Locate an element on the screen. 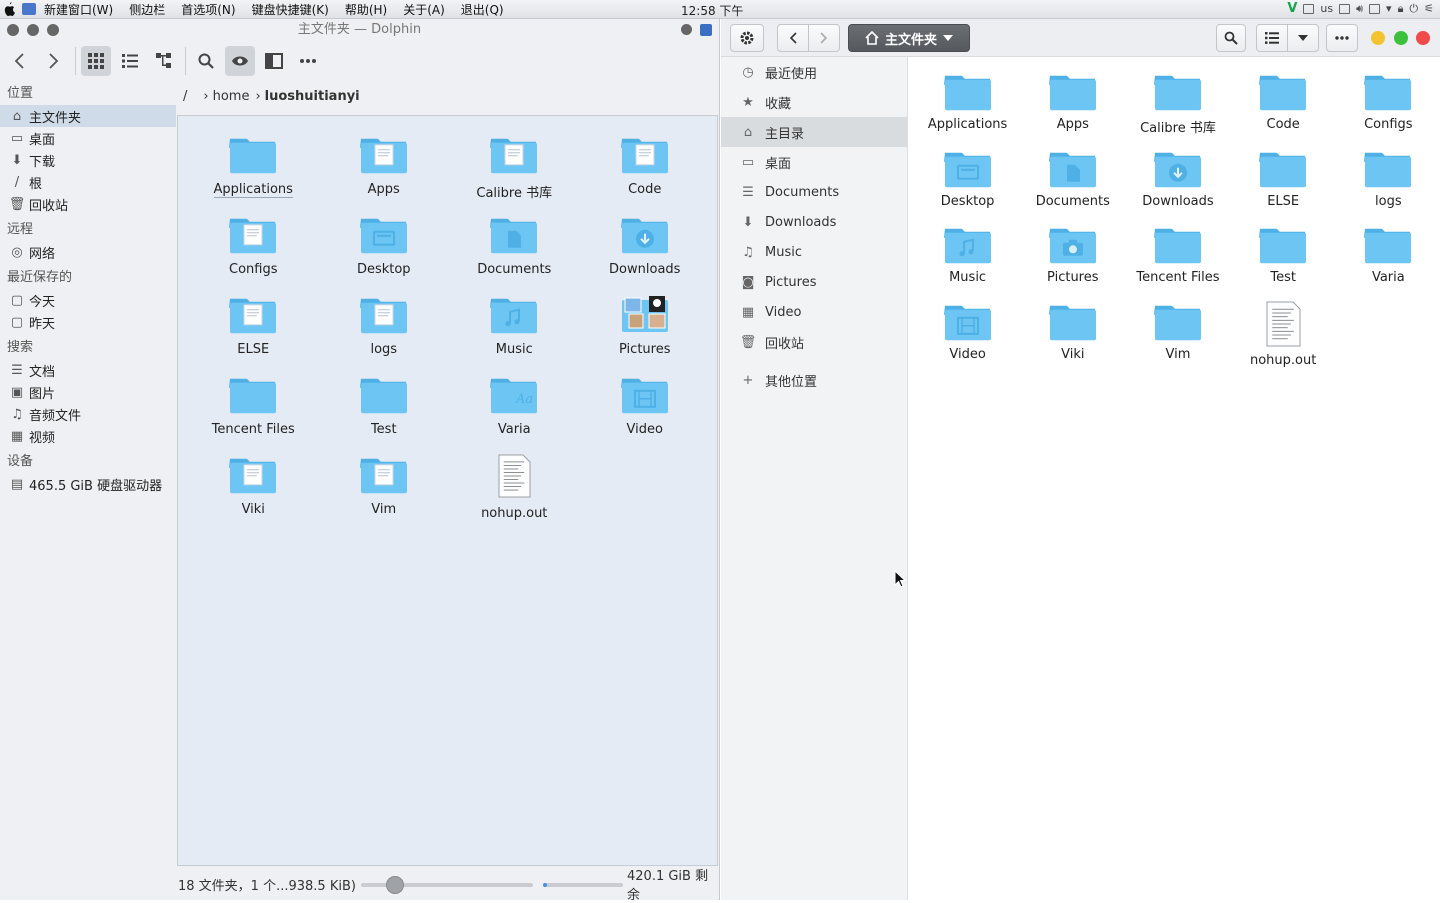 This screenshot has height=903, width=1440. sidebar-item: ◷ 最近使用 is located at coordinates (814, 72).